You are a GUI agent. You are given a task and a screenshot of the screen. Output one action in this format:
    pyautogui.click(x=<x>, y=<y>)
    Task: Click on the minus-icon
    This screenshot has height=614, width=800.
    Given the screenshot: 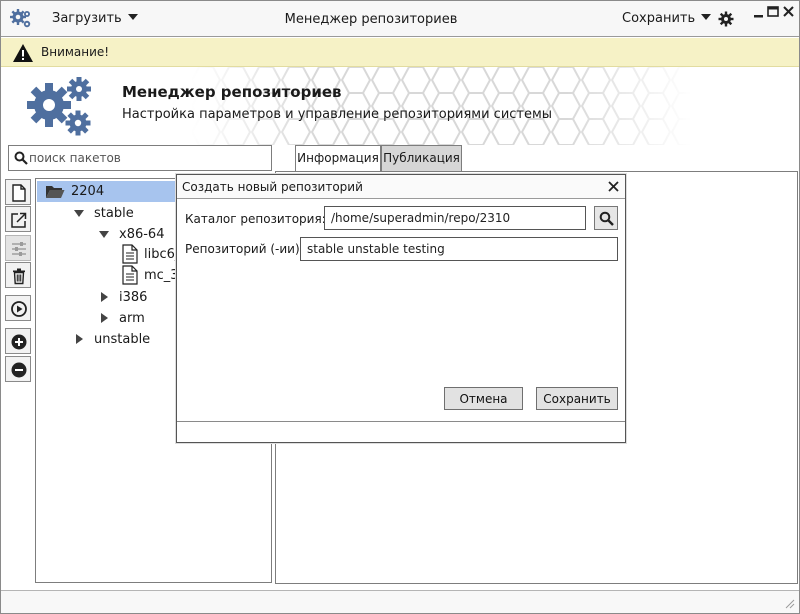 What is the action you would take?
    pyautogui.click(x=19, y=370)
    